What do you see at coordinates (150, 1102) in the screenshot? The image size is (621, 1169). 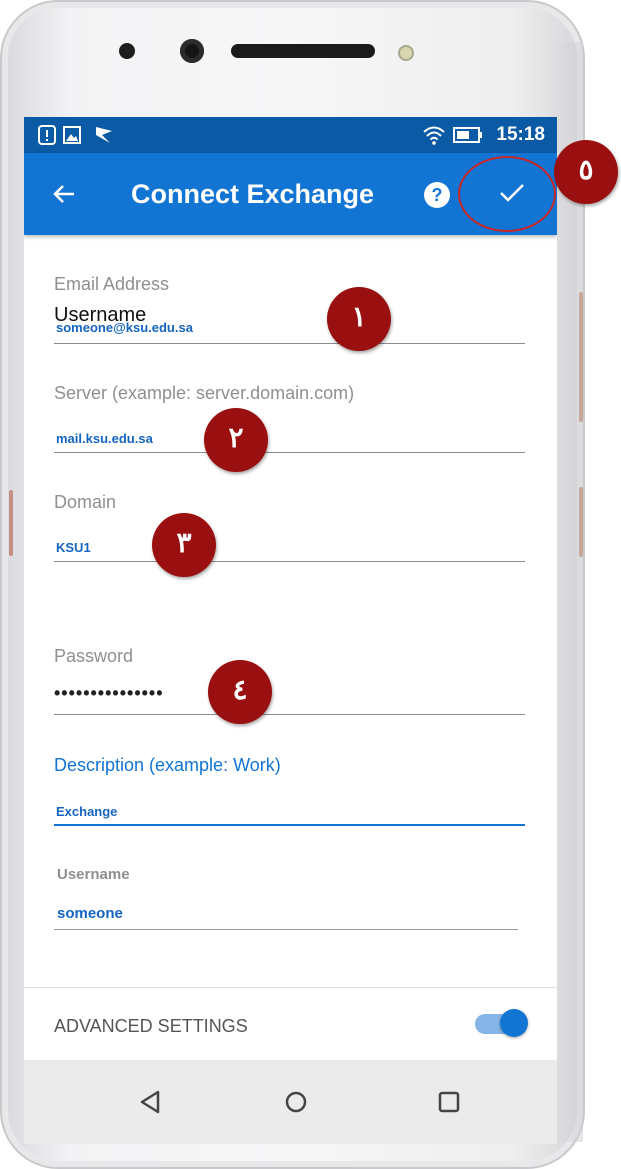 I see `back-triangle-icon` at bounding box center [150, 1102].